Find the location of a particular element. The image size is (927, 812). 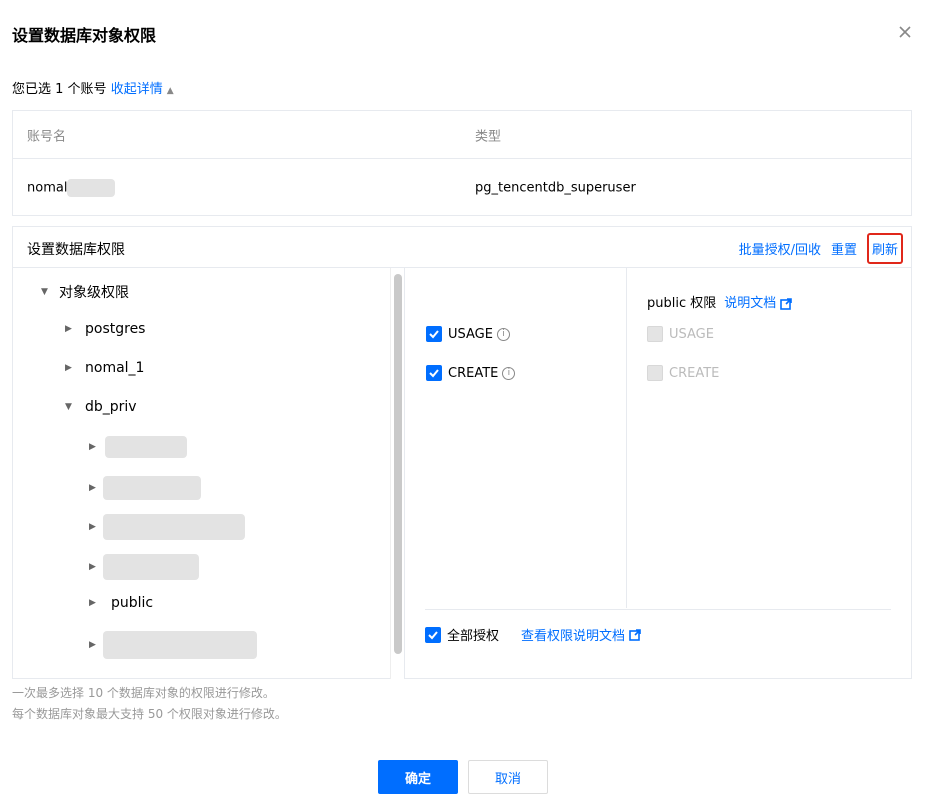

tree-node-public: ▶ public is located at coordinates (121, 603).